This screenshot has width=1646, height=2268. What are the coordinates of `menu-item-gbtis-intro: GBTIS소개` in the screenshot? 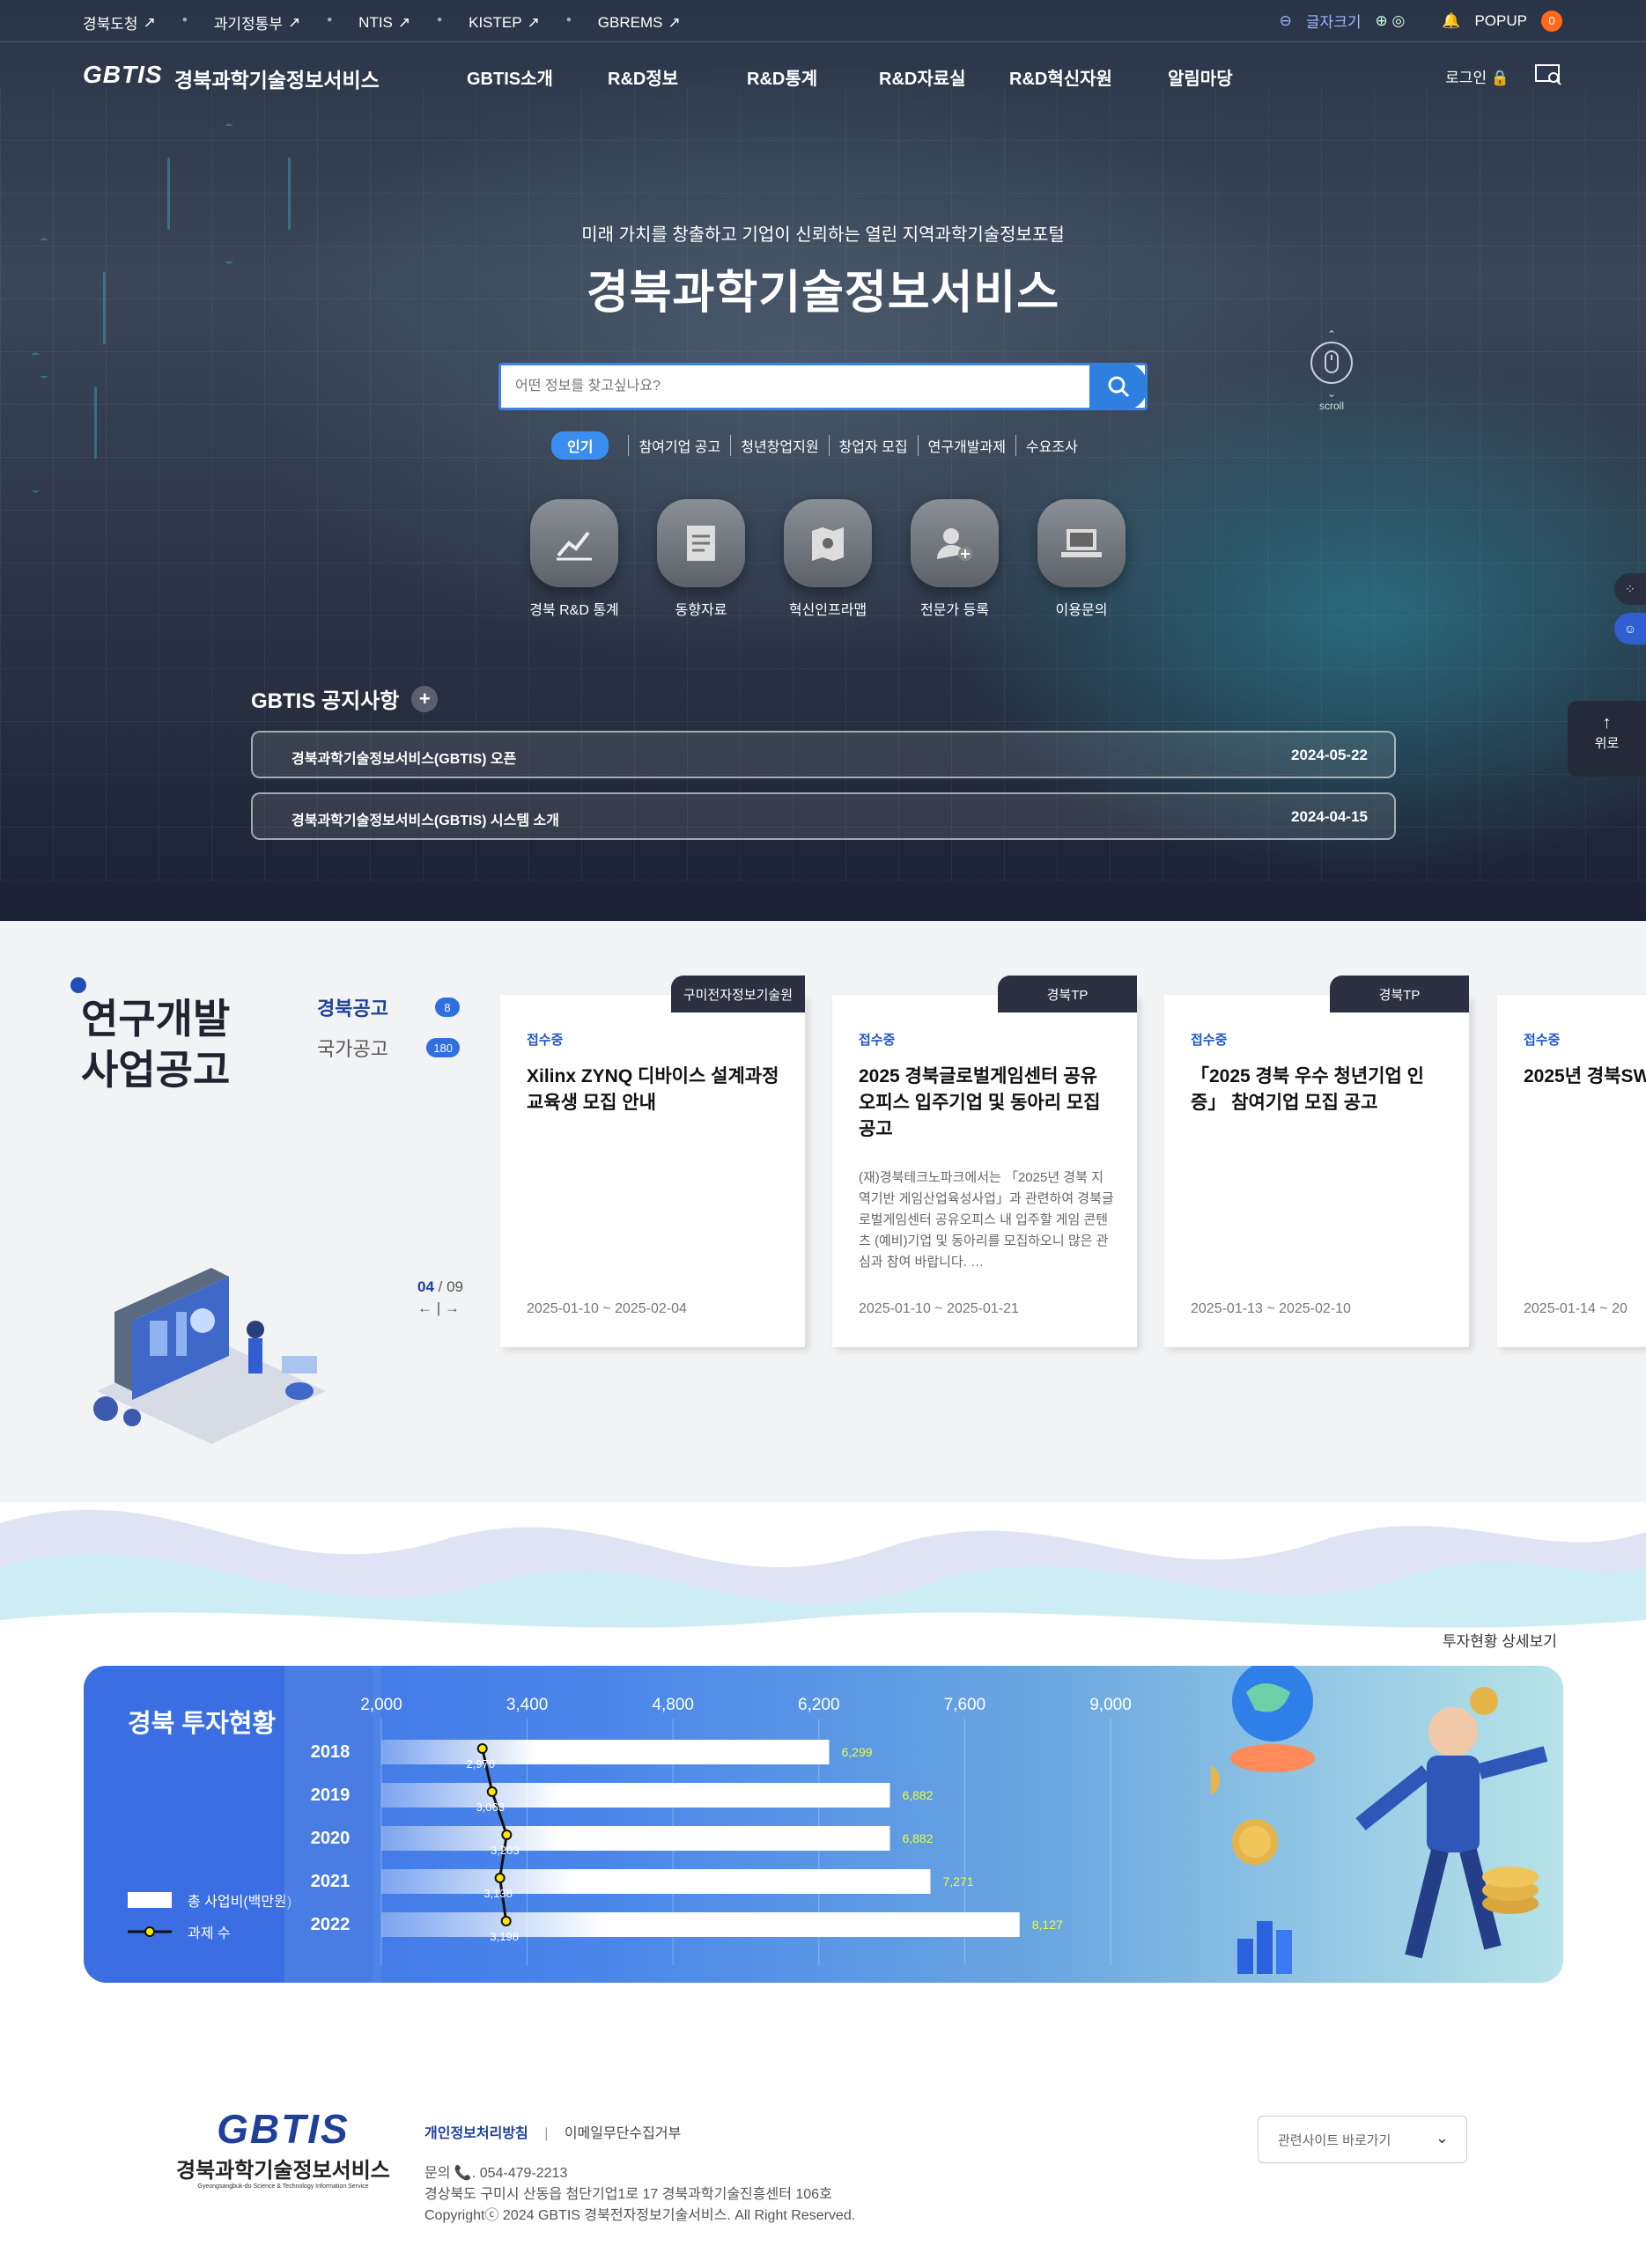 It's located at (537, 77).